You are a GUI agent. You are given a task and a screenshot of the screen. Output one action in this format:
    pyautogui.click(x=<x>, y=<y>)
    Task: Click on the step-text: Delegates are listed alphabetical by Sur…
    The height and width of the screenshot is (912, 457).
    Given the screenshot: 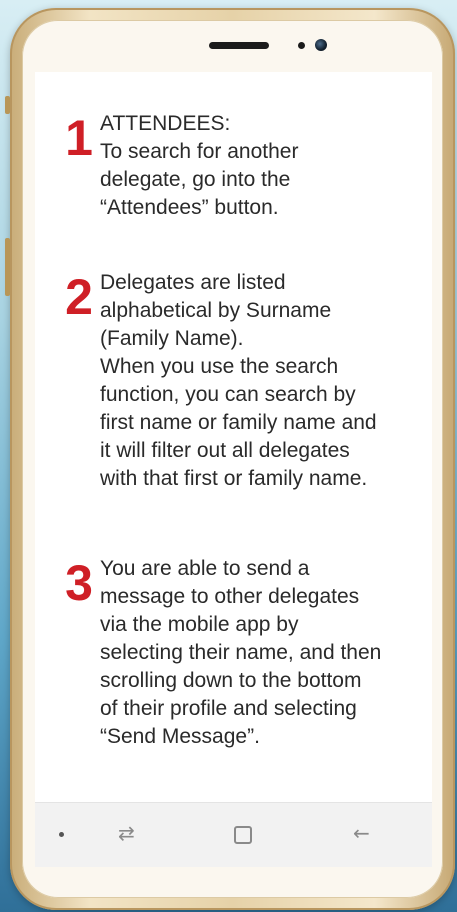 What is the action you would take?
    pyautogui.click(x=238, y=381)
    